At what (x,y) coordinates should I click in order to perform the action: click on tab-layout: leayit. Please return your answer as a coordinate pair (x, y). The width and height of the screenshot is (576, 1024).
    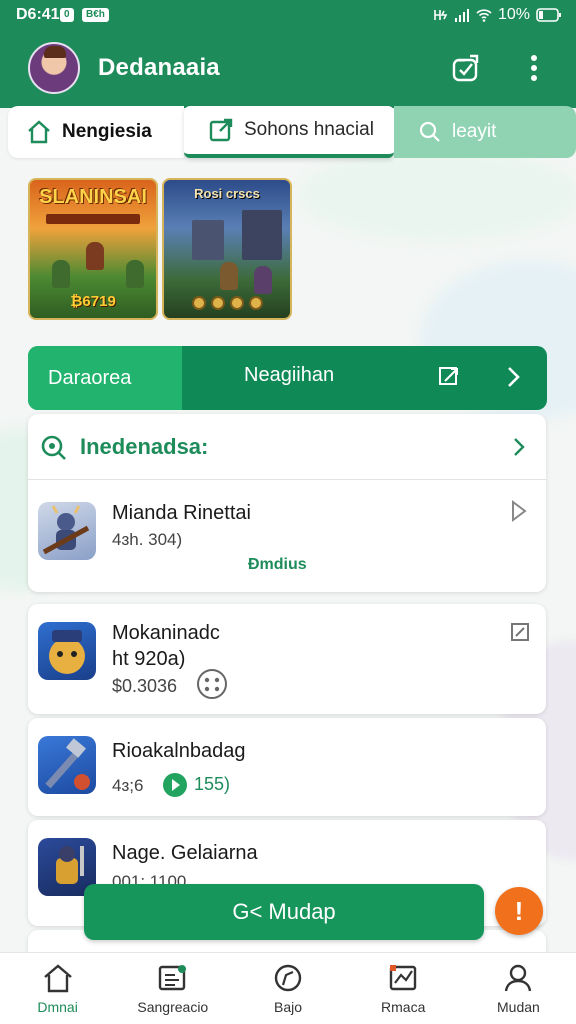
    Looking at the image, I should click on (485, 132).